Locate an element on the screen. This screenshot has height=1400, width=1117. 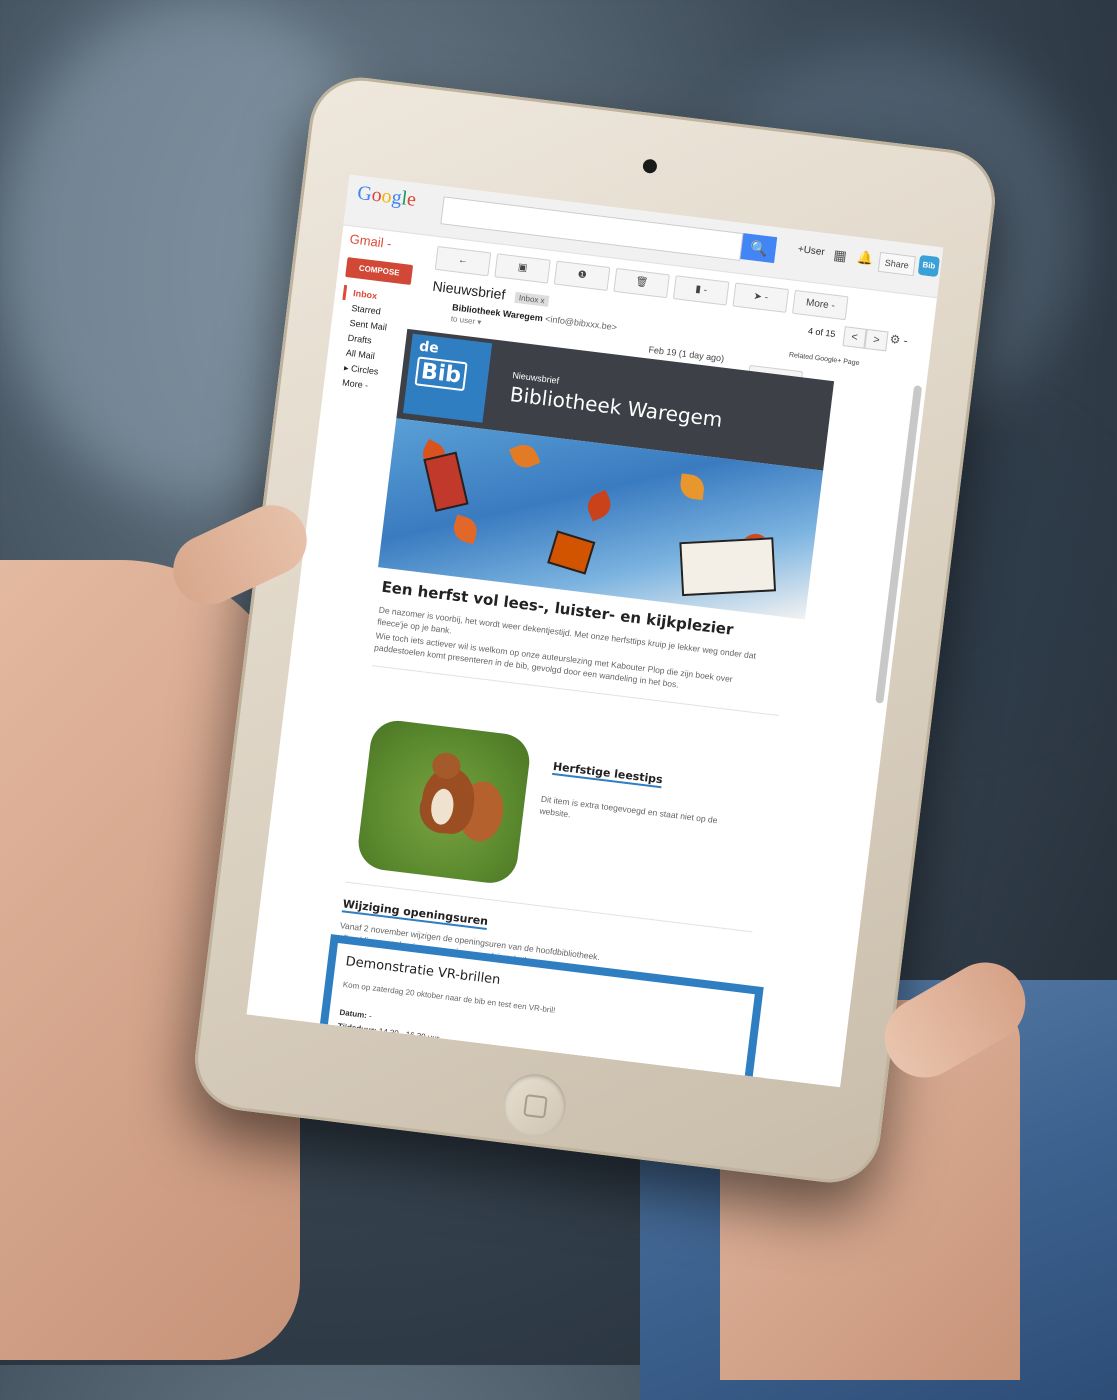
pager-prev-button: < is located at coordinates (854, 337).